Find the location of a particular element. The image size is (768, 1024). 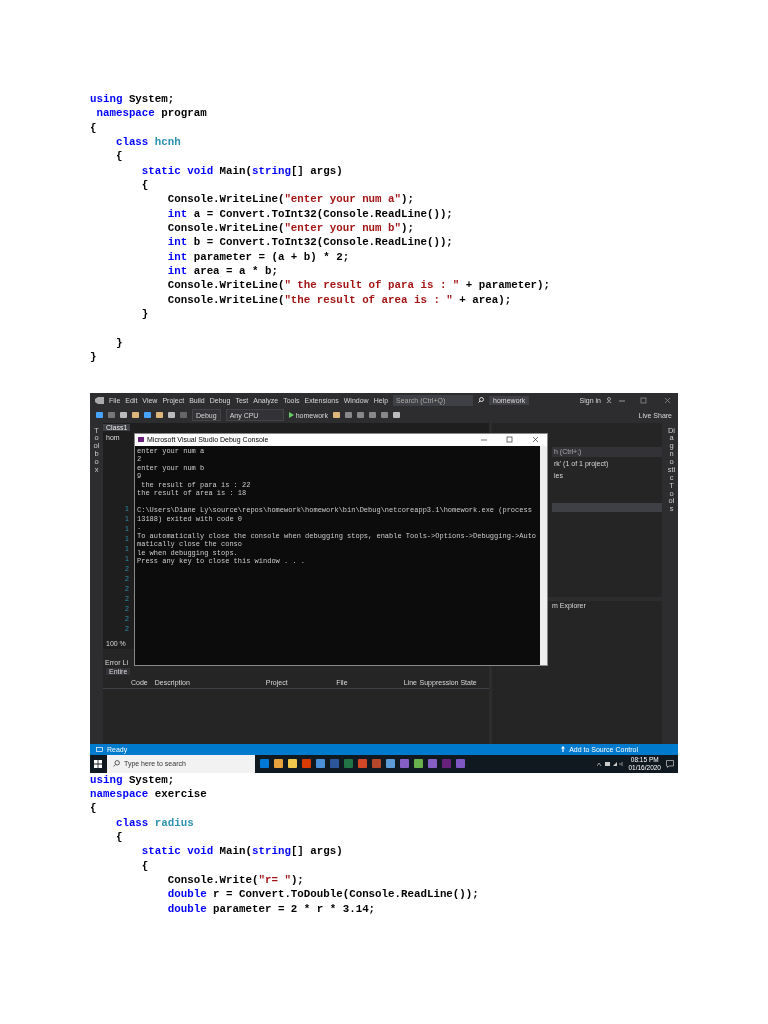

window-controls-icon is located at coordinates (645, 400).